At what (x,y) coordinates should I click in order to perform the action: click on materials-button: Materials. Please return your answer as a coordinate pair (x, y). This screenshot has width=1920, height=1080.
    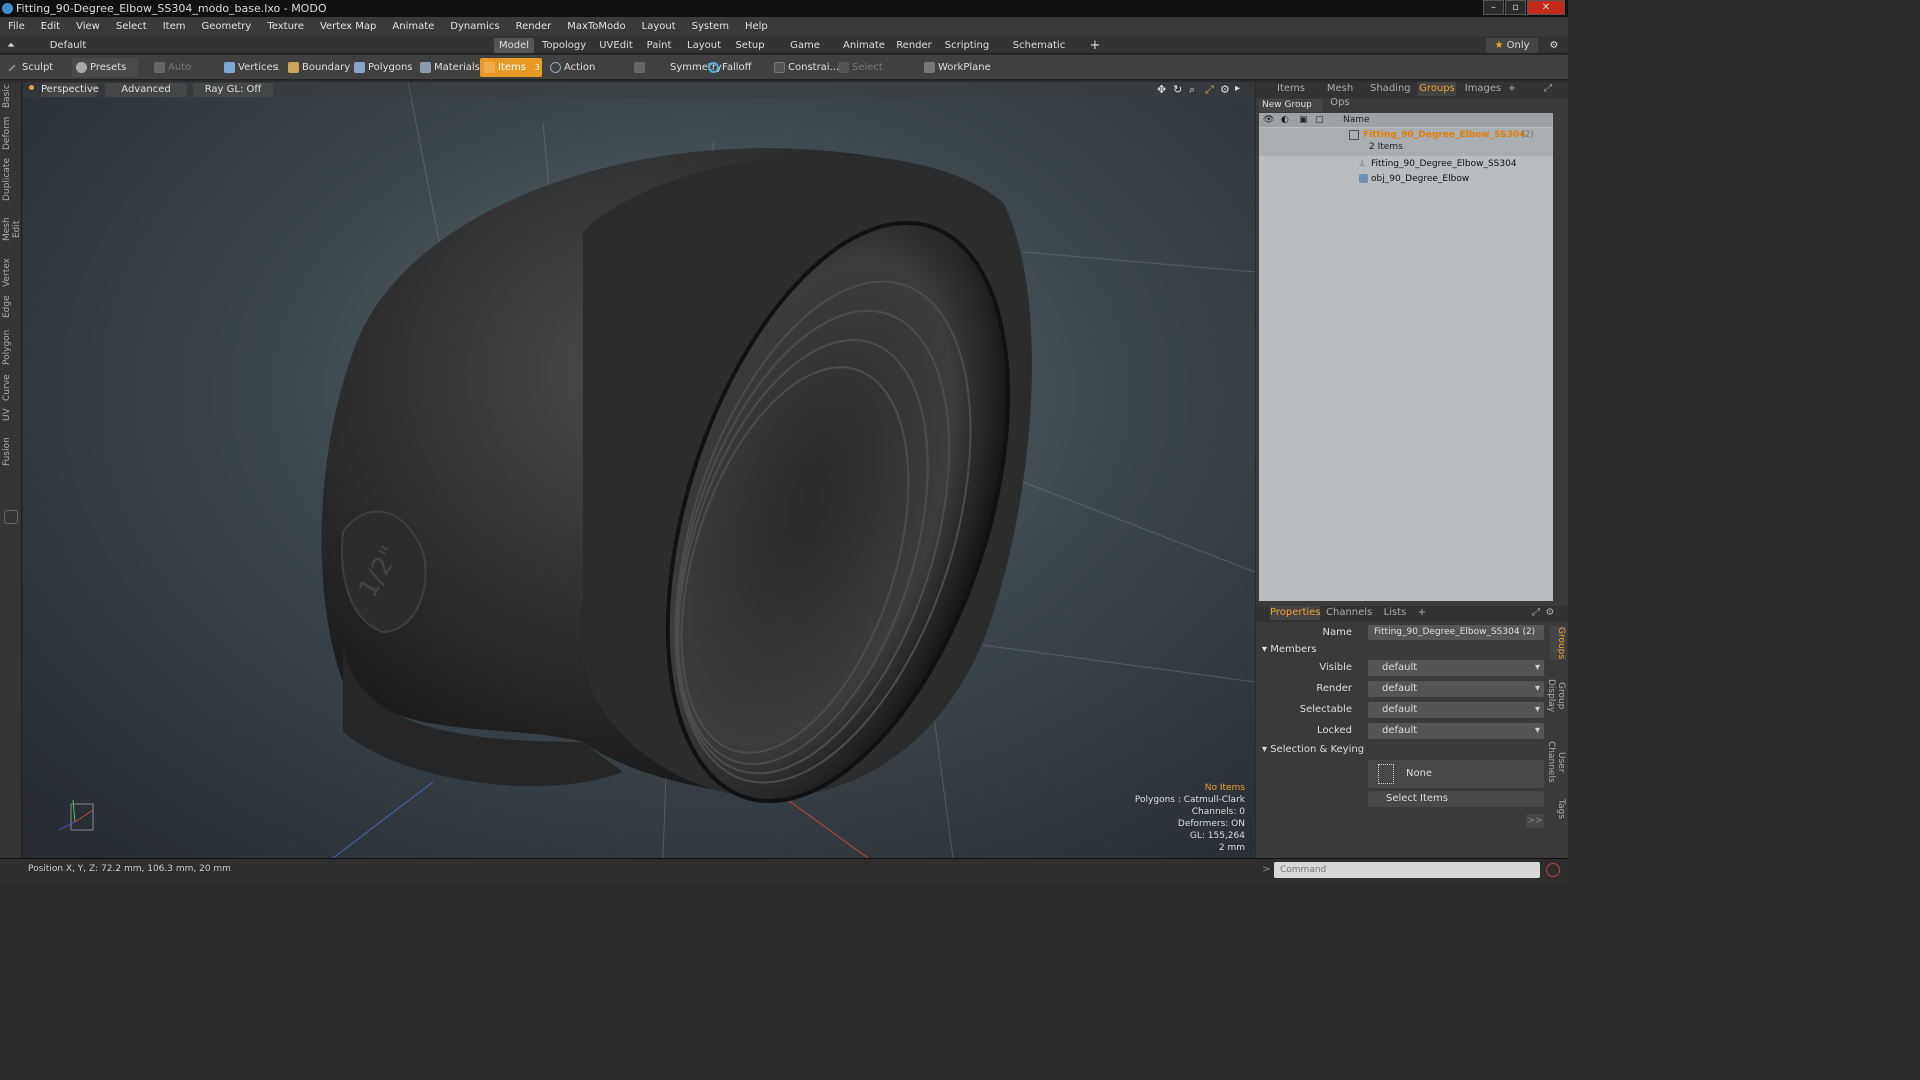
    Looking at the image, I should click on (448, 67).